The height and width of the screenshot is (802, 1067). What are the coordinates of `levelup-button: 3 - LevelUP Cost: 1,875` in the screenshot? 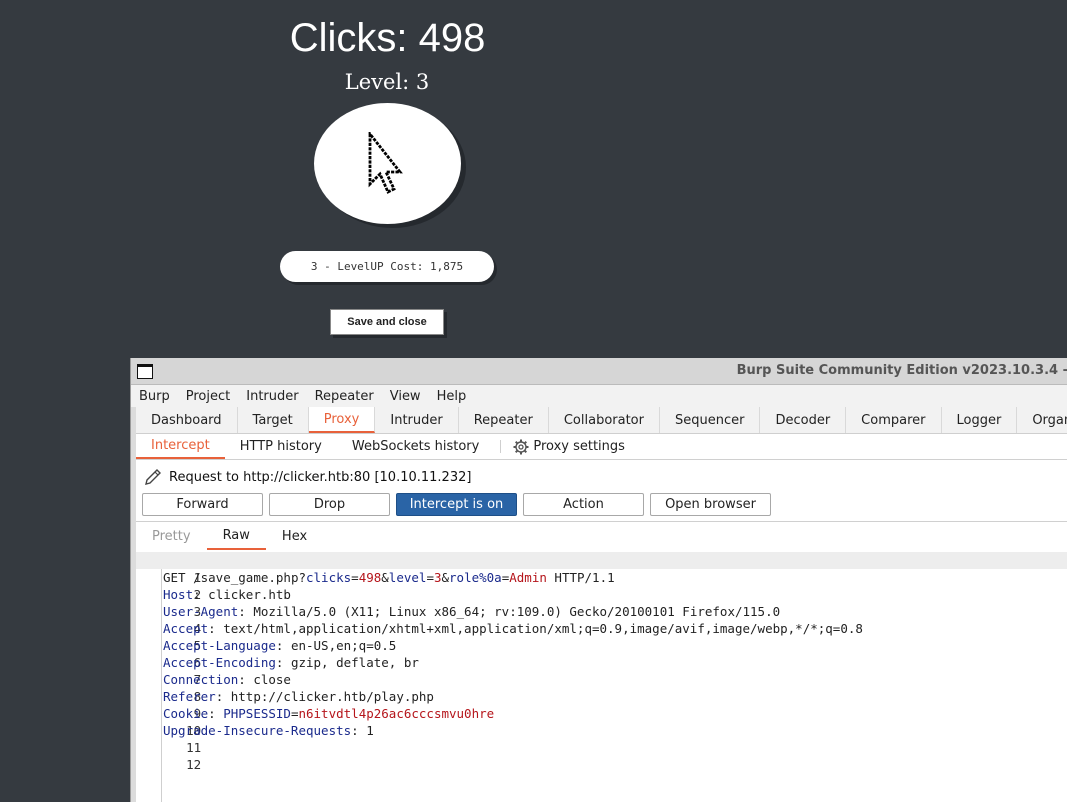 It's located at (387, 266).